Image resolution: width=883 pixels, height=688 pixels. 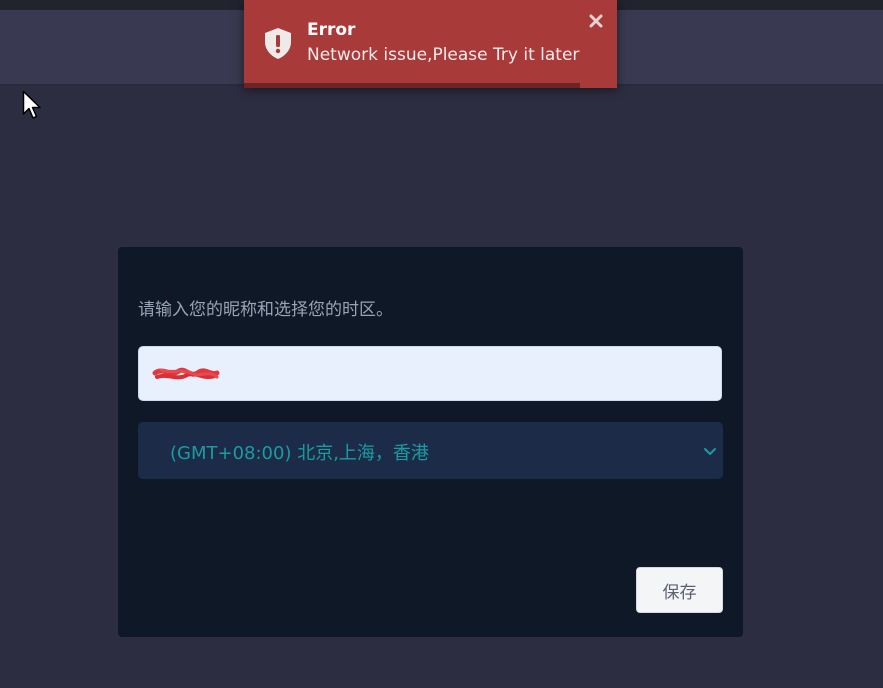 I want to click on save-button: 保存, so click(x=679, y=590).